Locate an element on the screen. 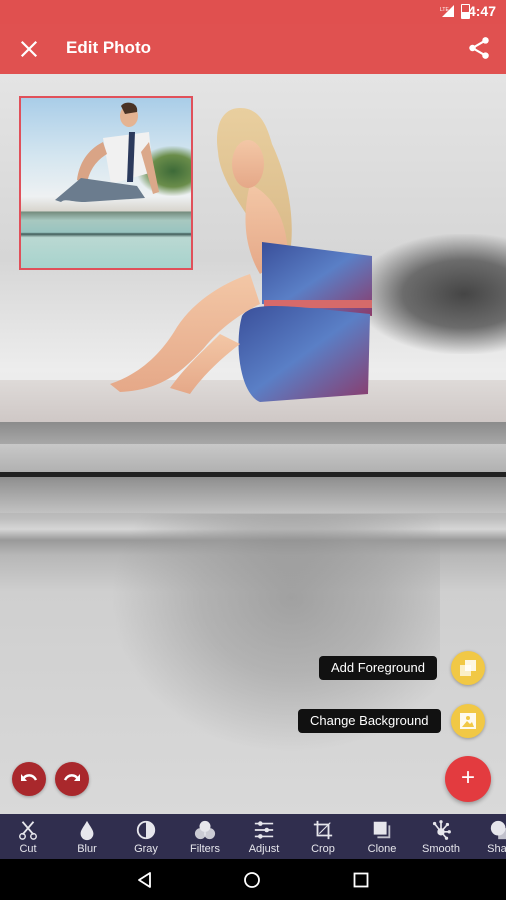  status-bar: LTE 4:47 is located at coordinates (253, 12).